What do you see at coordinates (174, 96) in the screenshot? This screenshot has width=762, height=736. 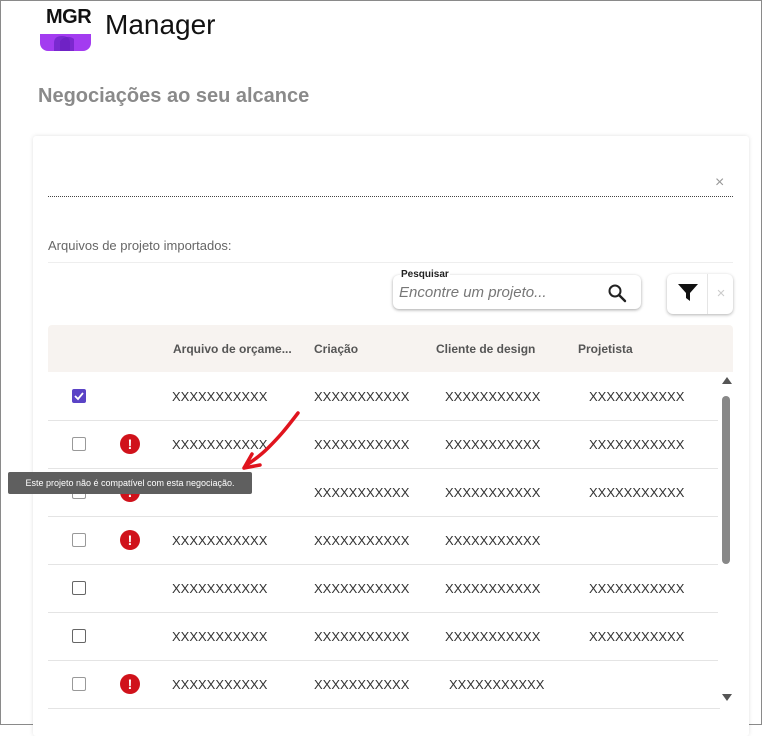 I see `page-title: Negociações ao seu alcance` at bounding box center [174, 96].